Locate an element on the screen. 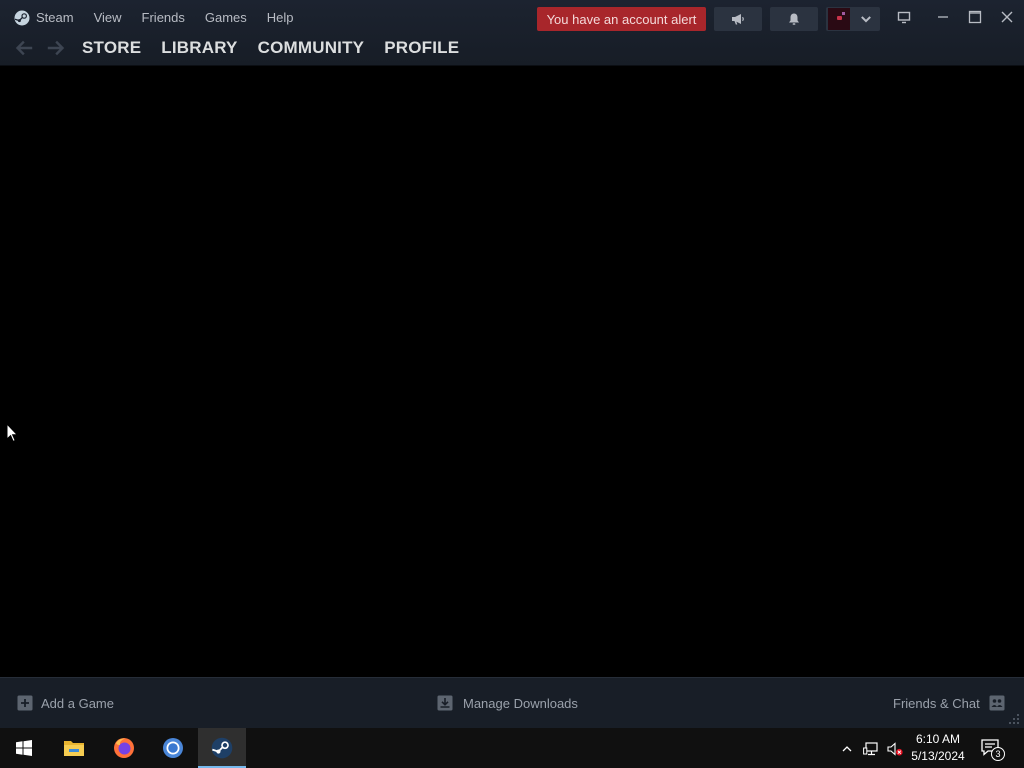 The width and height of the screenshot is (1024, 768). network-icon is located at coordinates (870, 749).